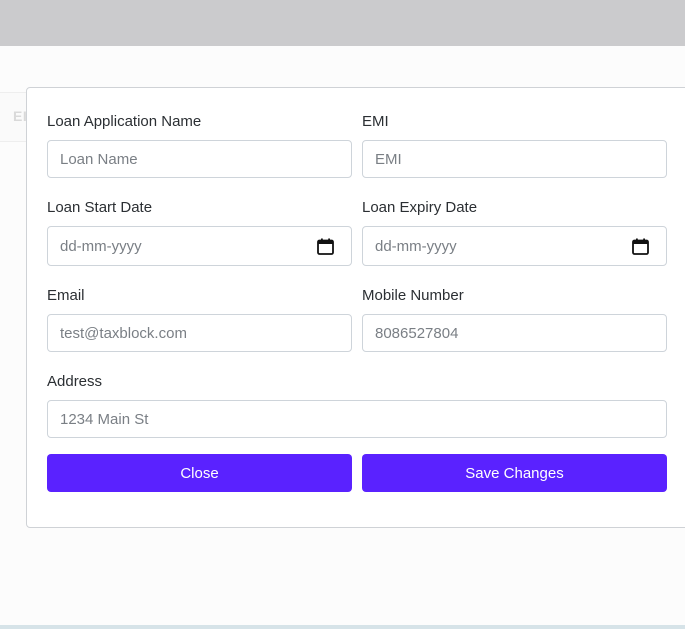  What do you see at coordinates (199, 159) in the screenshot?
I see `loan-name-input: Loan Name` at bounding box center [199, 159].